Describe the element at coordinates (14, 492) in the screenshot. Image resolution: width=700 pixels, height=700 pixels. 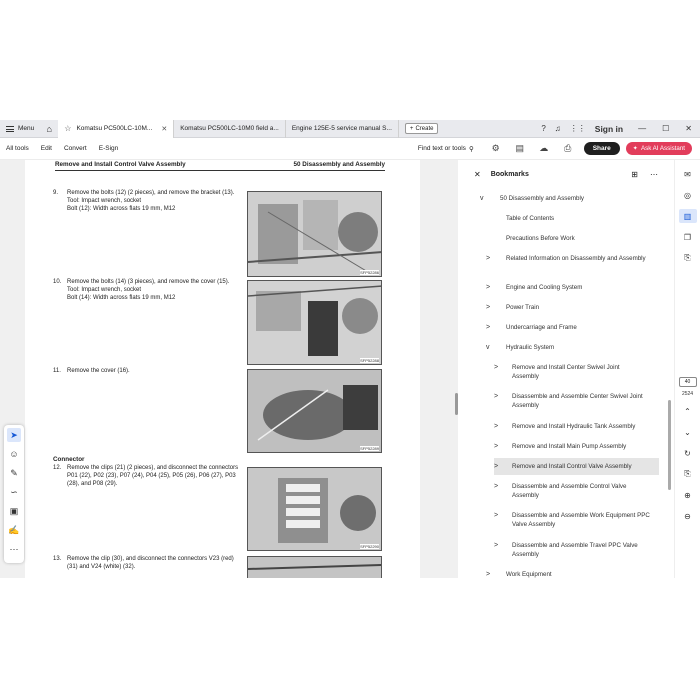
I see `draw-icon: ∽` at that location.